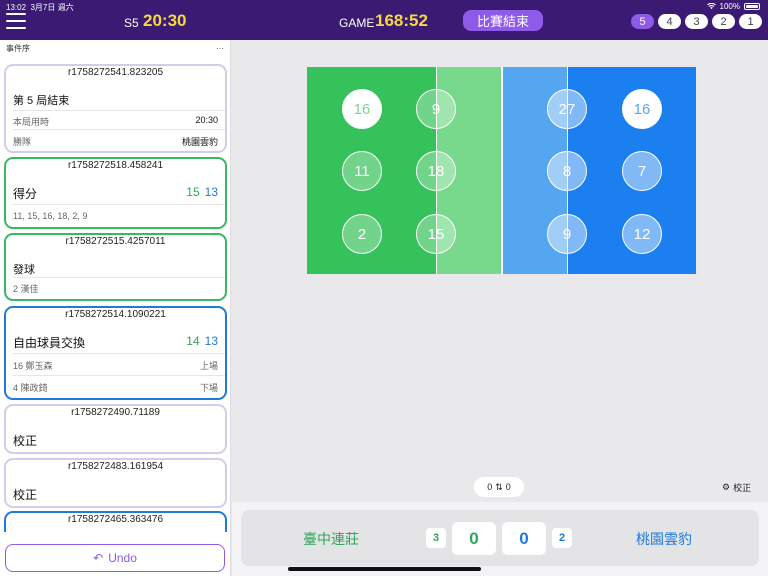 This screenshot has height=576, width=768. What do you see at coordinates (711, 6) in the screenshot?
I see `wifi-icon` at bounding box center [711, 6].